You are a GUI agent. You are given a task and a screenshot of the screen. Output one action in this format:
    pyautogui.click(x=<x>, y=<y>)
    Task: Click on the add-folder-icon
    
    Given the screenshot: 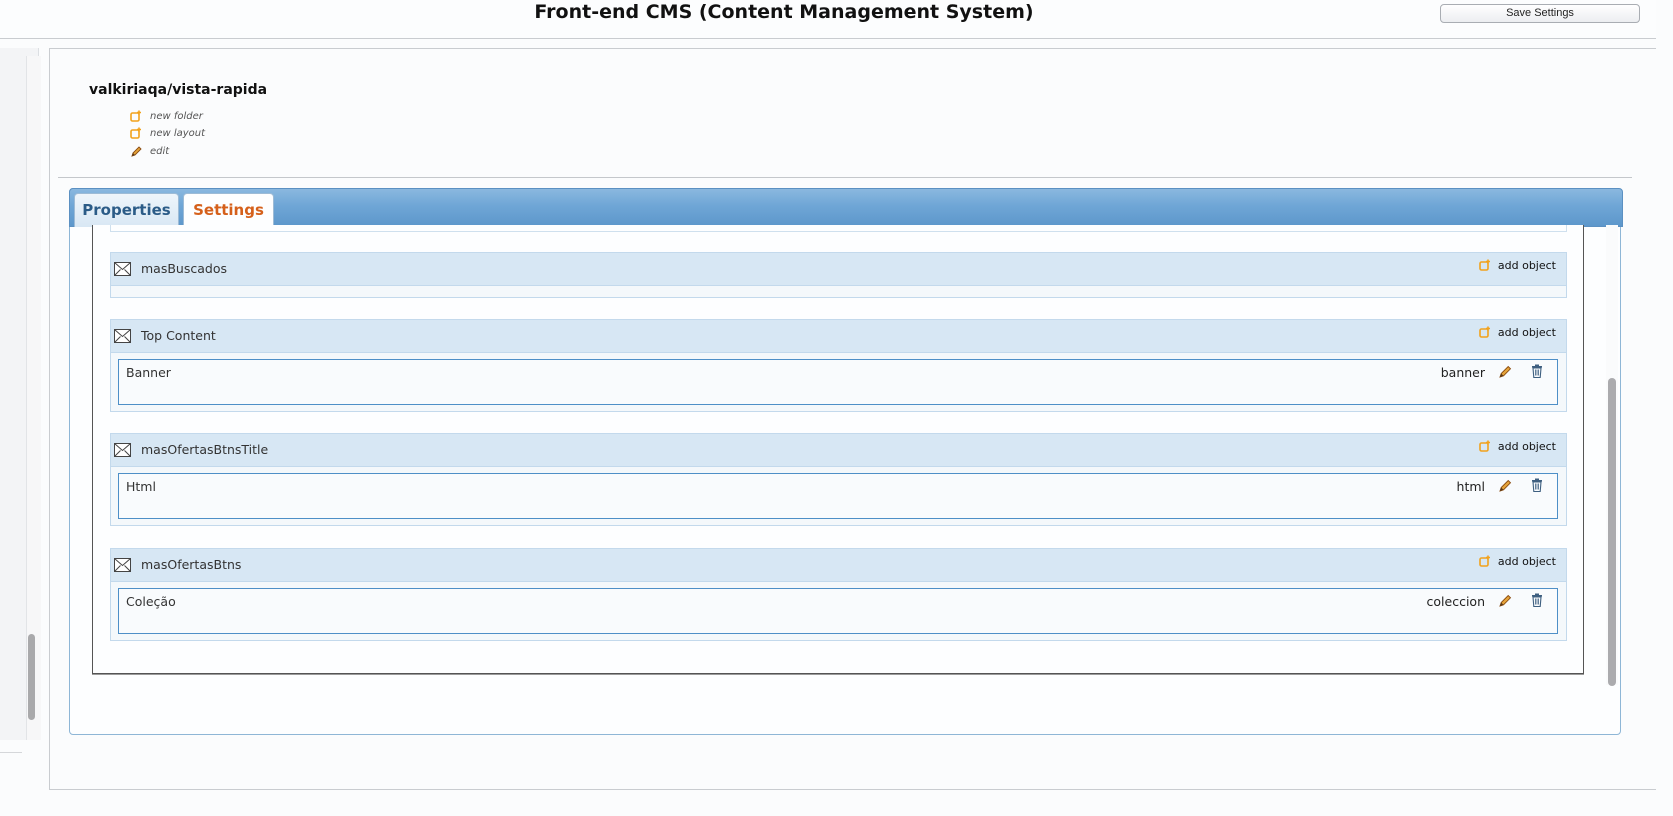 What is the action you would take?
    pyautogui.click(x=136, y=116)
    